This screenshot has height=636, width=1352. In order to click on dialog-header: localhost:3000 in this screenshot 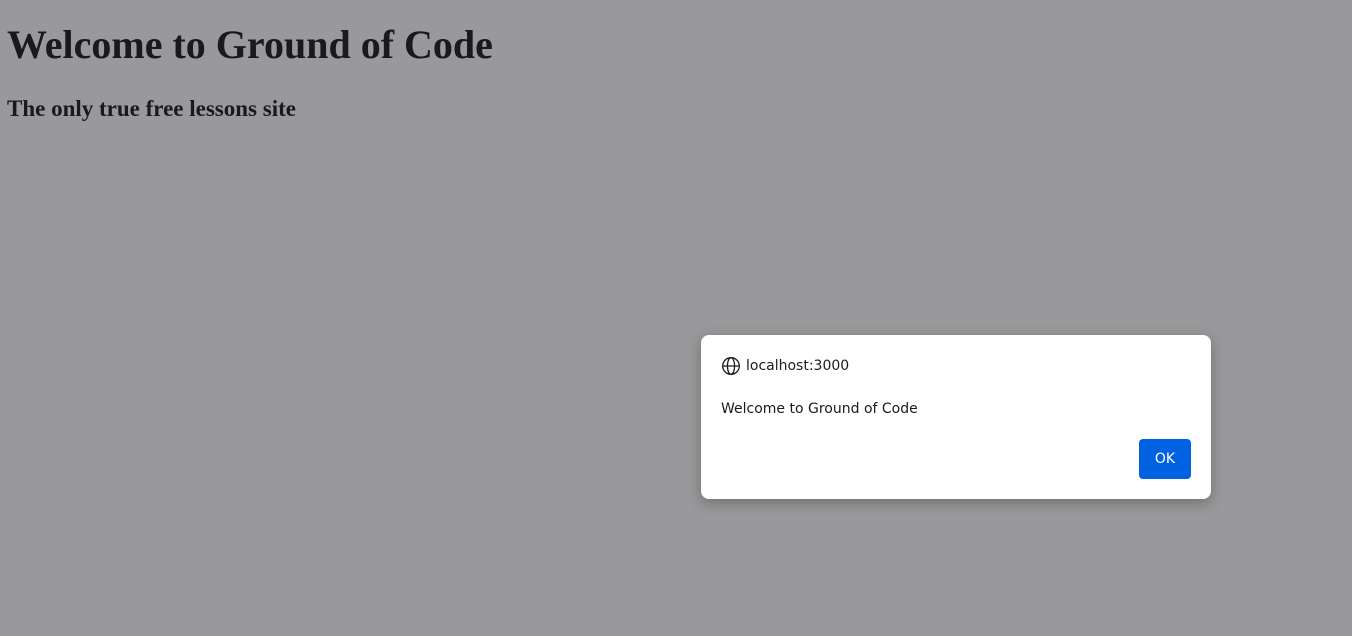, I will do `click(785, 366)`.